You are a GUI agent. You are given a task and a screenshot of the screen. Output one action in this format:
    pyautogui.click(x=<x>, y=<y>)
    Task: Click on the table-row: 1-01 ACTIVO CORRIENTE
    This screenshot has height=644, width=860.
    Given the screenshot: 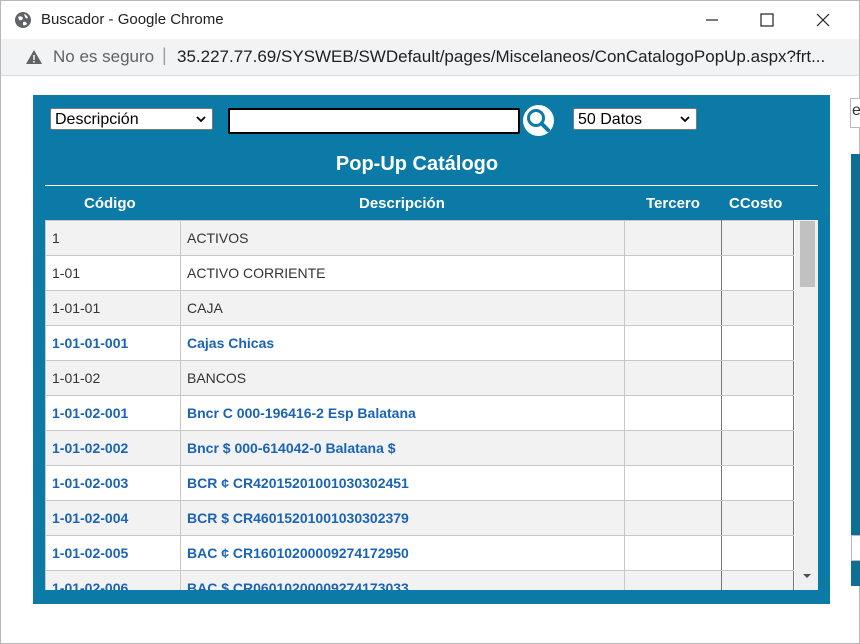 What is the action you would take?
    pyautogui.click(x=419, y=273)
    